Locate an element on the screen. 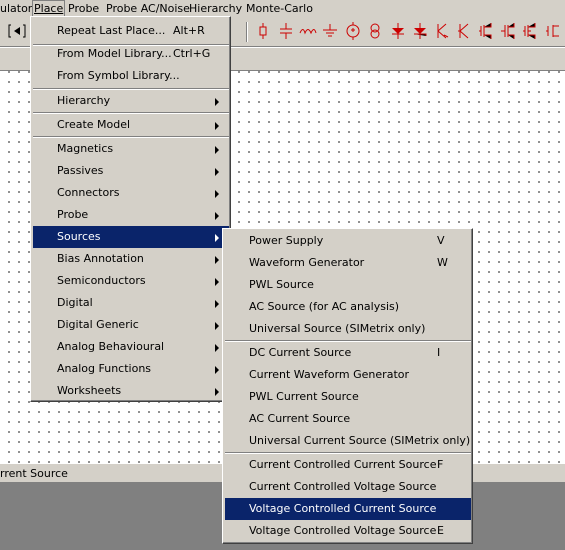 This screenshot has width=565, height=550. capacitor-icon is located at coordinates (286, 31).